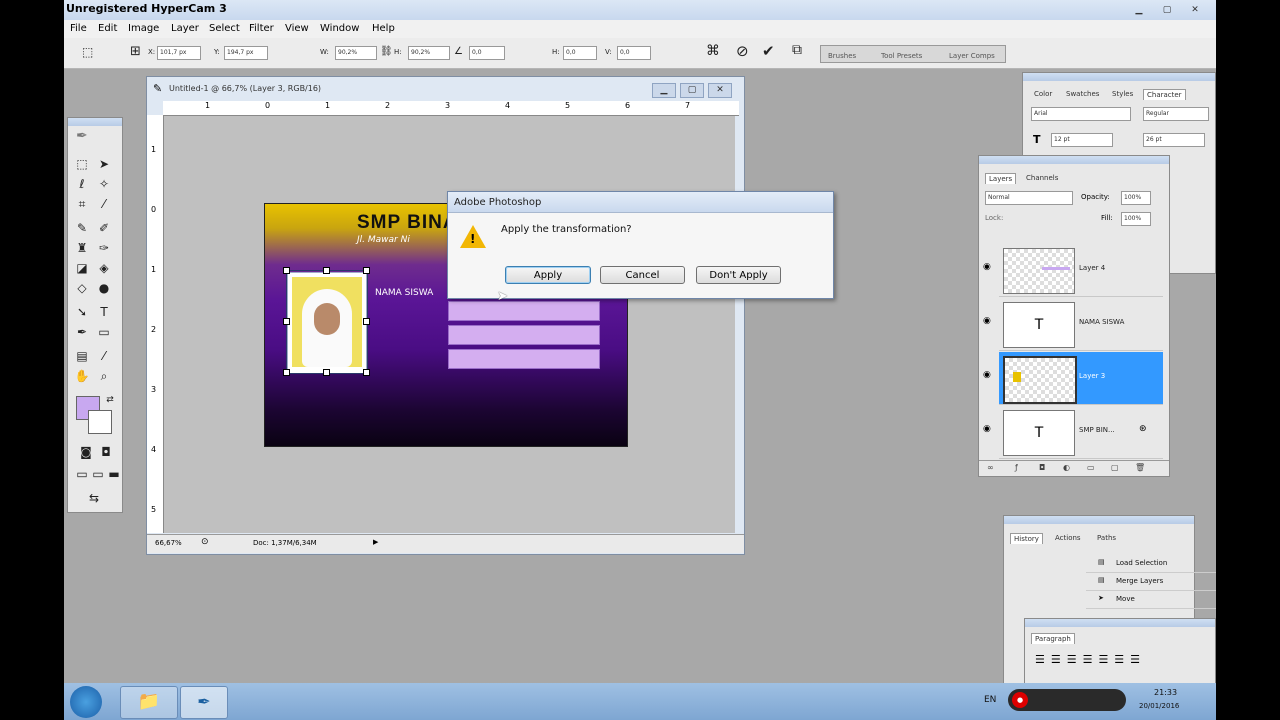 This screenshot has width=1280, height=720. I want to click on swap-colors-icon: ⇄, so click(110, 400).